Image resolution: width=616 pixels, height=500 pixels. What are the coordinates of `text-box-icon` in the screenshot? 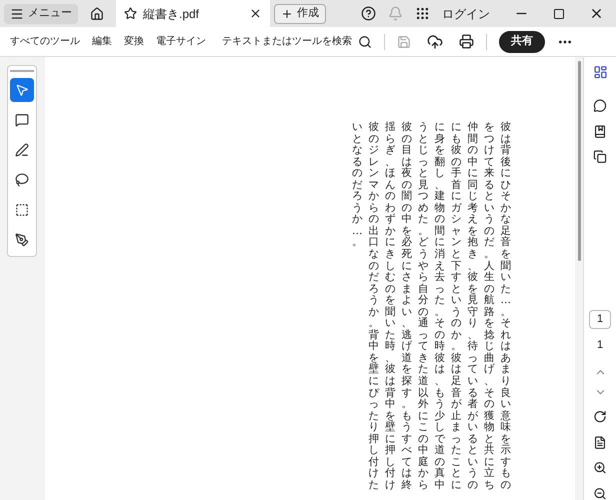 It's located at (22, 210).